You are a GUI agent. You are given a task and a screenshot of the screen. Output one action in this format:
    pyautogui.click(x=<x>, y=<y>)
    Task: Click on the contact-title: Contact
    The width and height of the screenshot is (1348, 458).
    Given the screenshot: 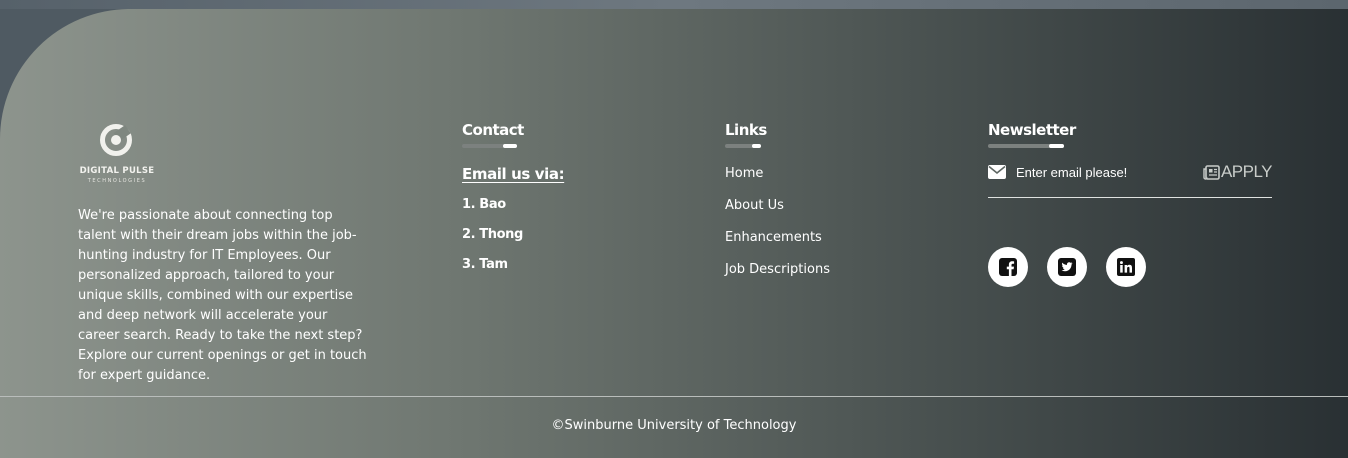 What is the action you would take?
    pyautogui.click(x=493, y=130)
    